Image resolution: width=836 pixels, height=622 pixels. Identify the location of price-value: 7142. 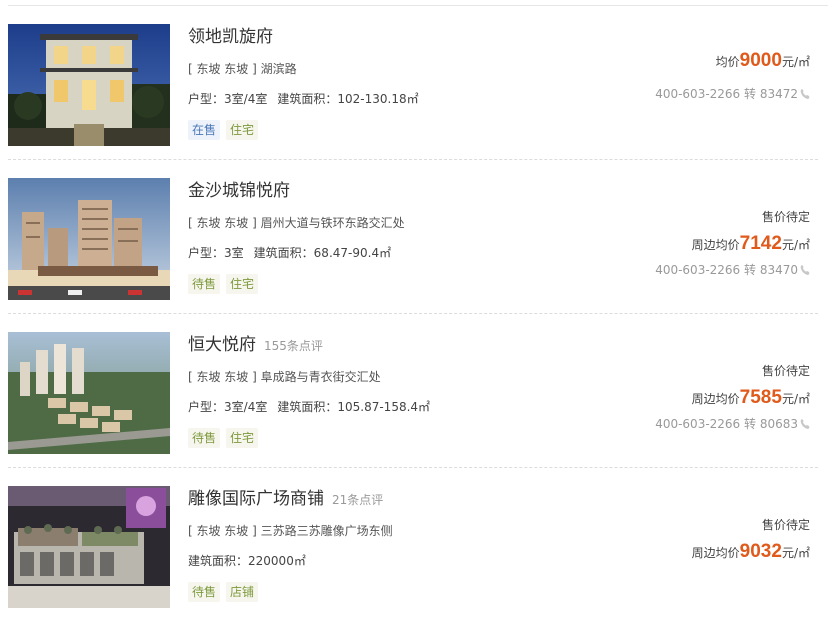
(760, 243).